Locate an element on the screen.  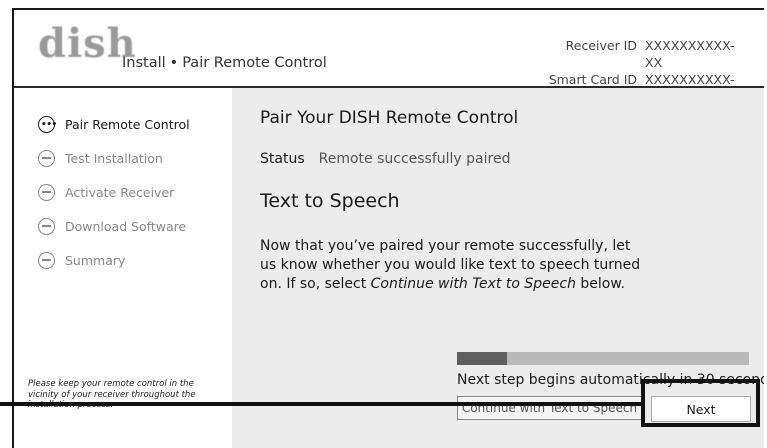
breadcrumb-install: Install is located at coordinates (144, 63).